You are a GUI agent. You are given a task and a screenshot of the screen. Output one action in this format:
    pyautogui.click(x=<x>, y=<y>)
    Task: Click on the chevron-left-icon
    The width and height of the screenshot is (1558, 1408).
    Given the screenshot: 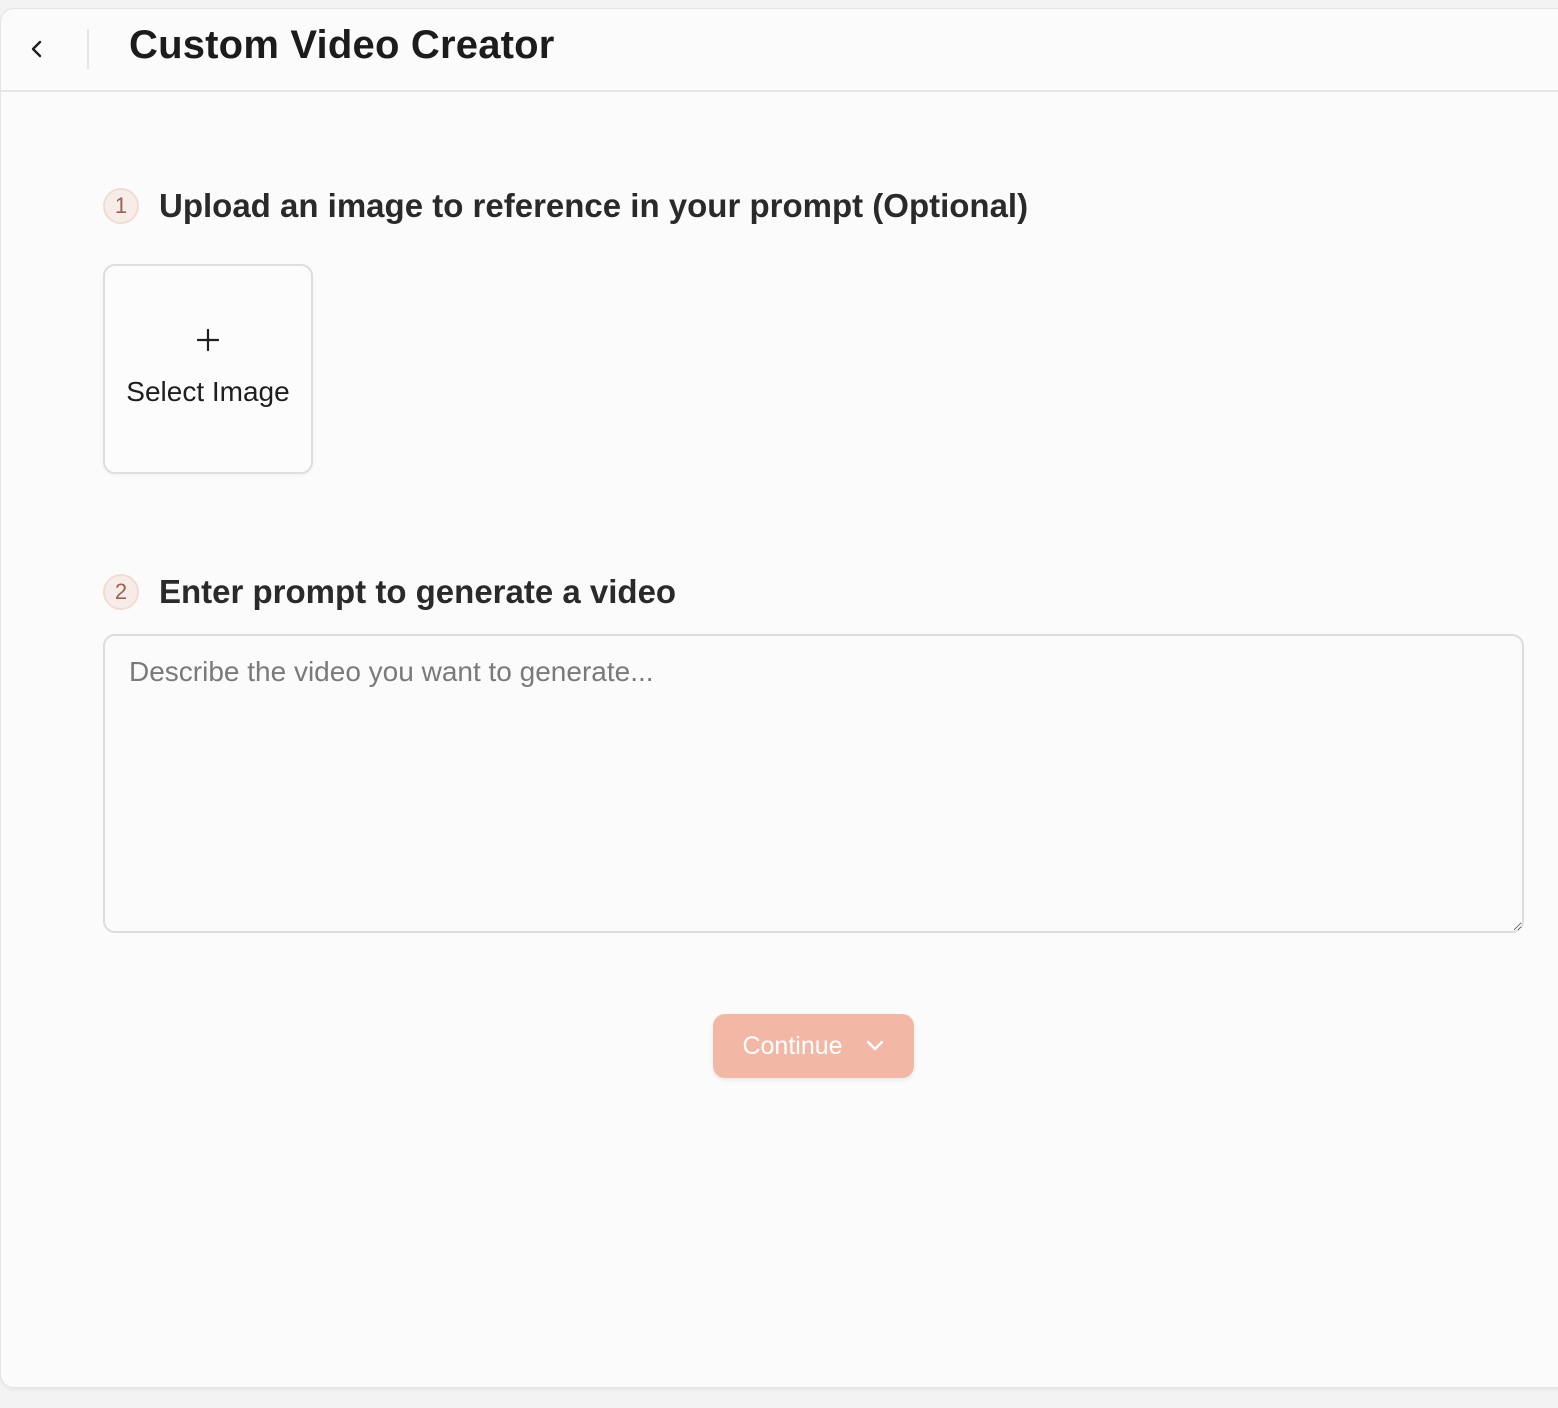 What is the action you would take?
    pyautogui.click(x=36, y=49)
    